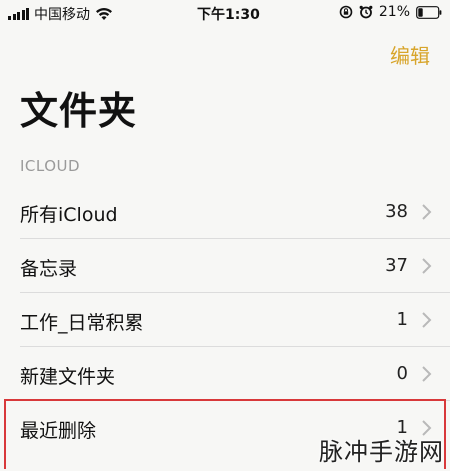  I want to click on folder-row-all-icloud: 所有iCloud 38, so click(225, 212).